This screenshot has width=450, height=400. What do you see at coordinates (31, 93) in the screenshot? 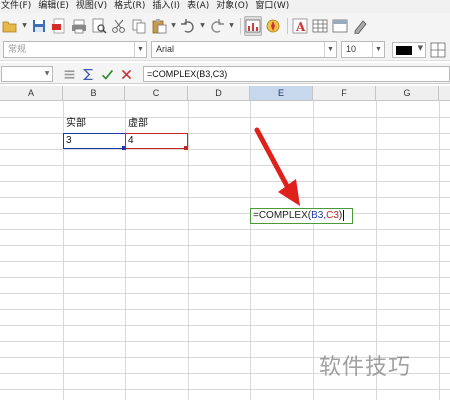
I see `column-header-a: A` at bounding box center [31, 93].